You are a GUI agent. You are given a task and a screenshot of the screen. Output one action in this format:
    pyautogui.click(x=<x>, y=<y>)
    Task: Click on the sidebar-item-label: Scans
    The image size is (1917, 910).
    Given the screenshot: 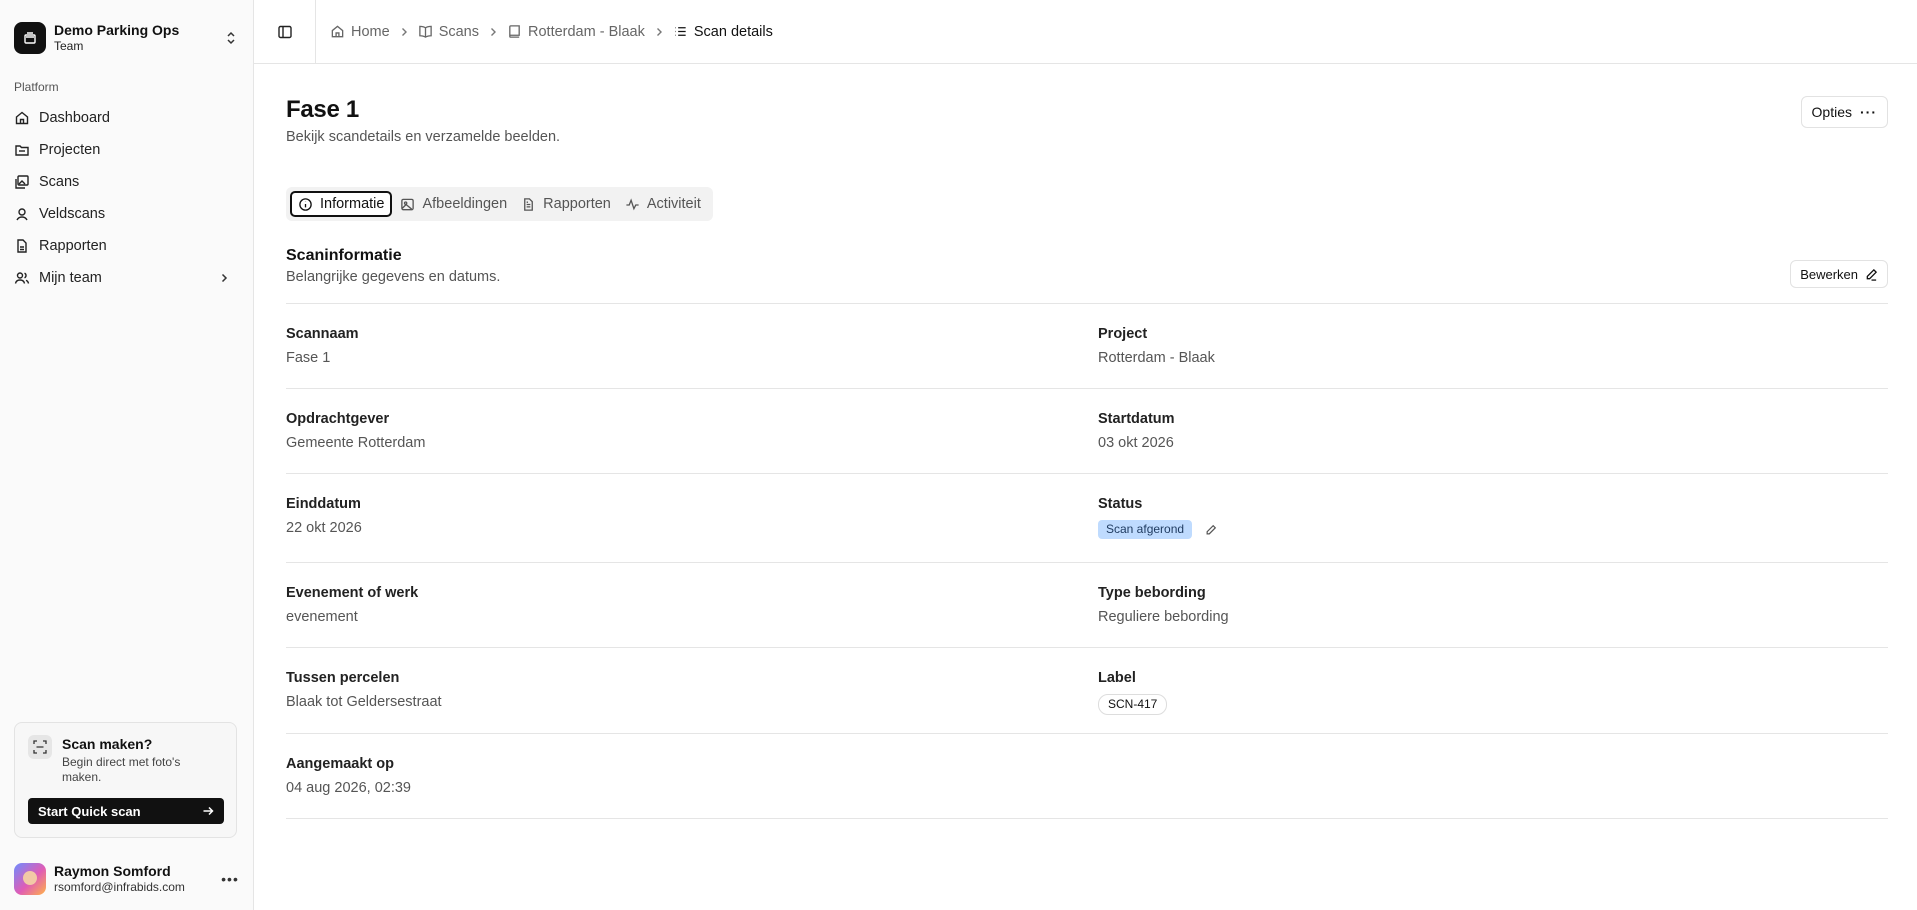 What is the action you would take?
    pyautogui.click(x=59, y=182)
    